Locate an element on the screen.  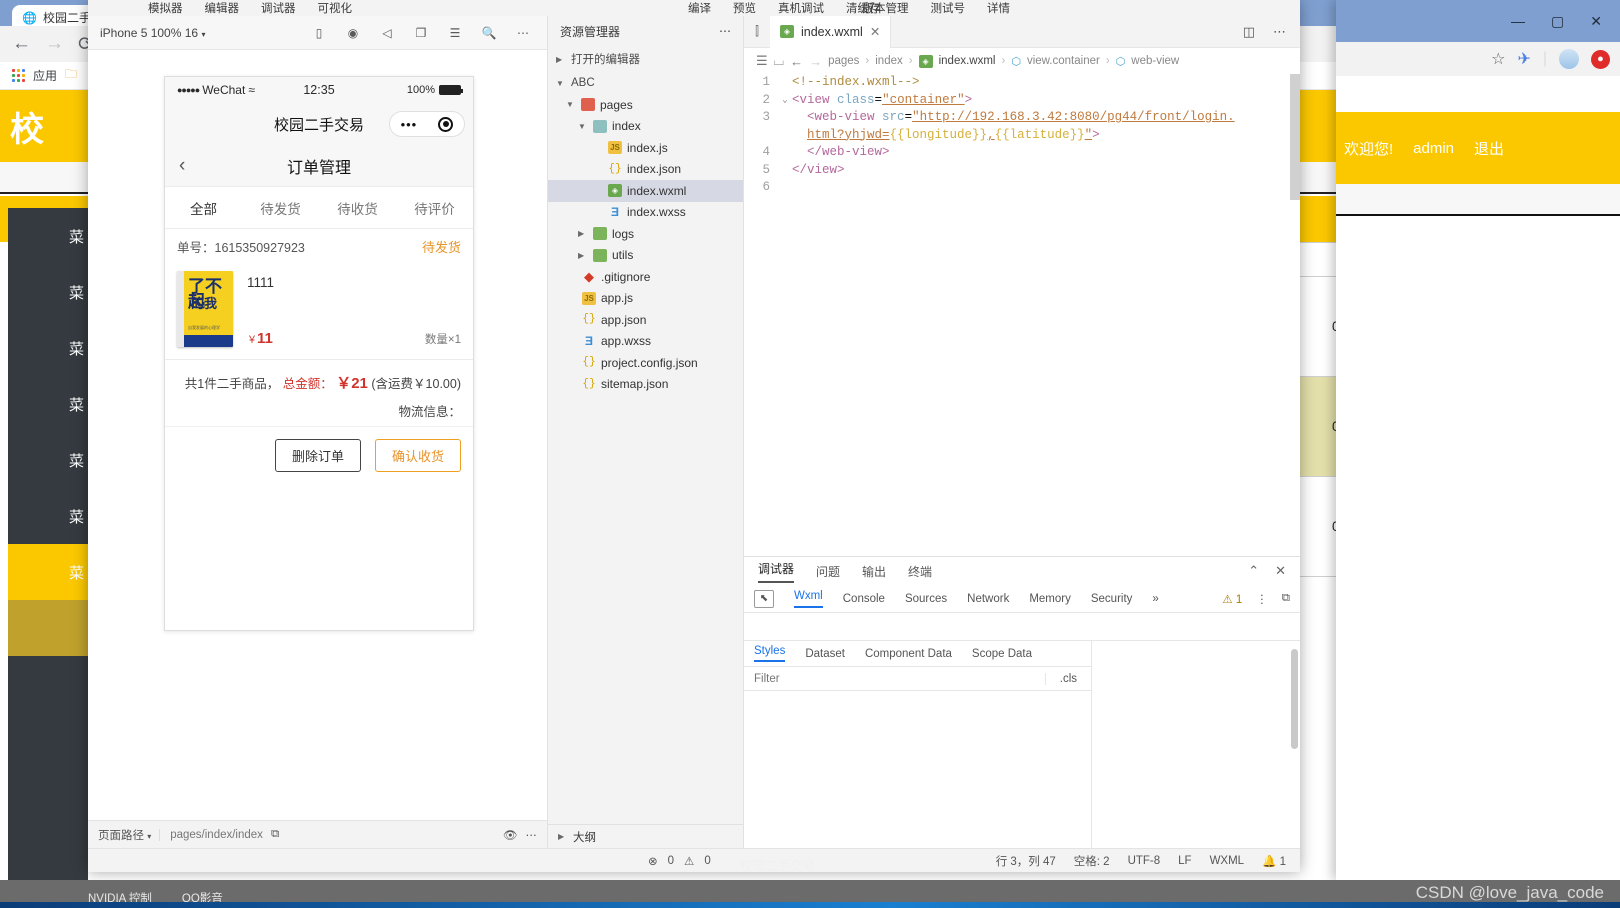
minimize-icon: — is located at coordinates (1518, 21).